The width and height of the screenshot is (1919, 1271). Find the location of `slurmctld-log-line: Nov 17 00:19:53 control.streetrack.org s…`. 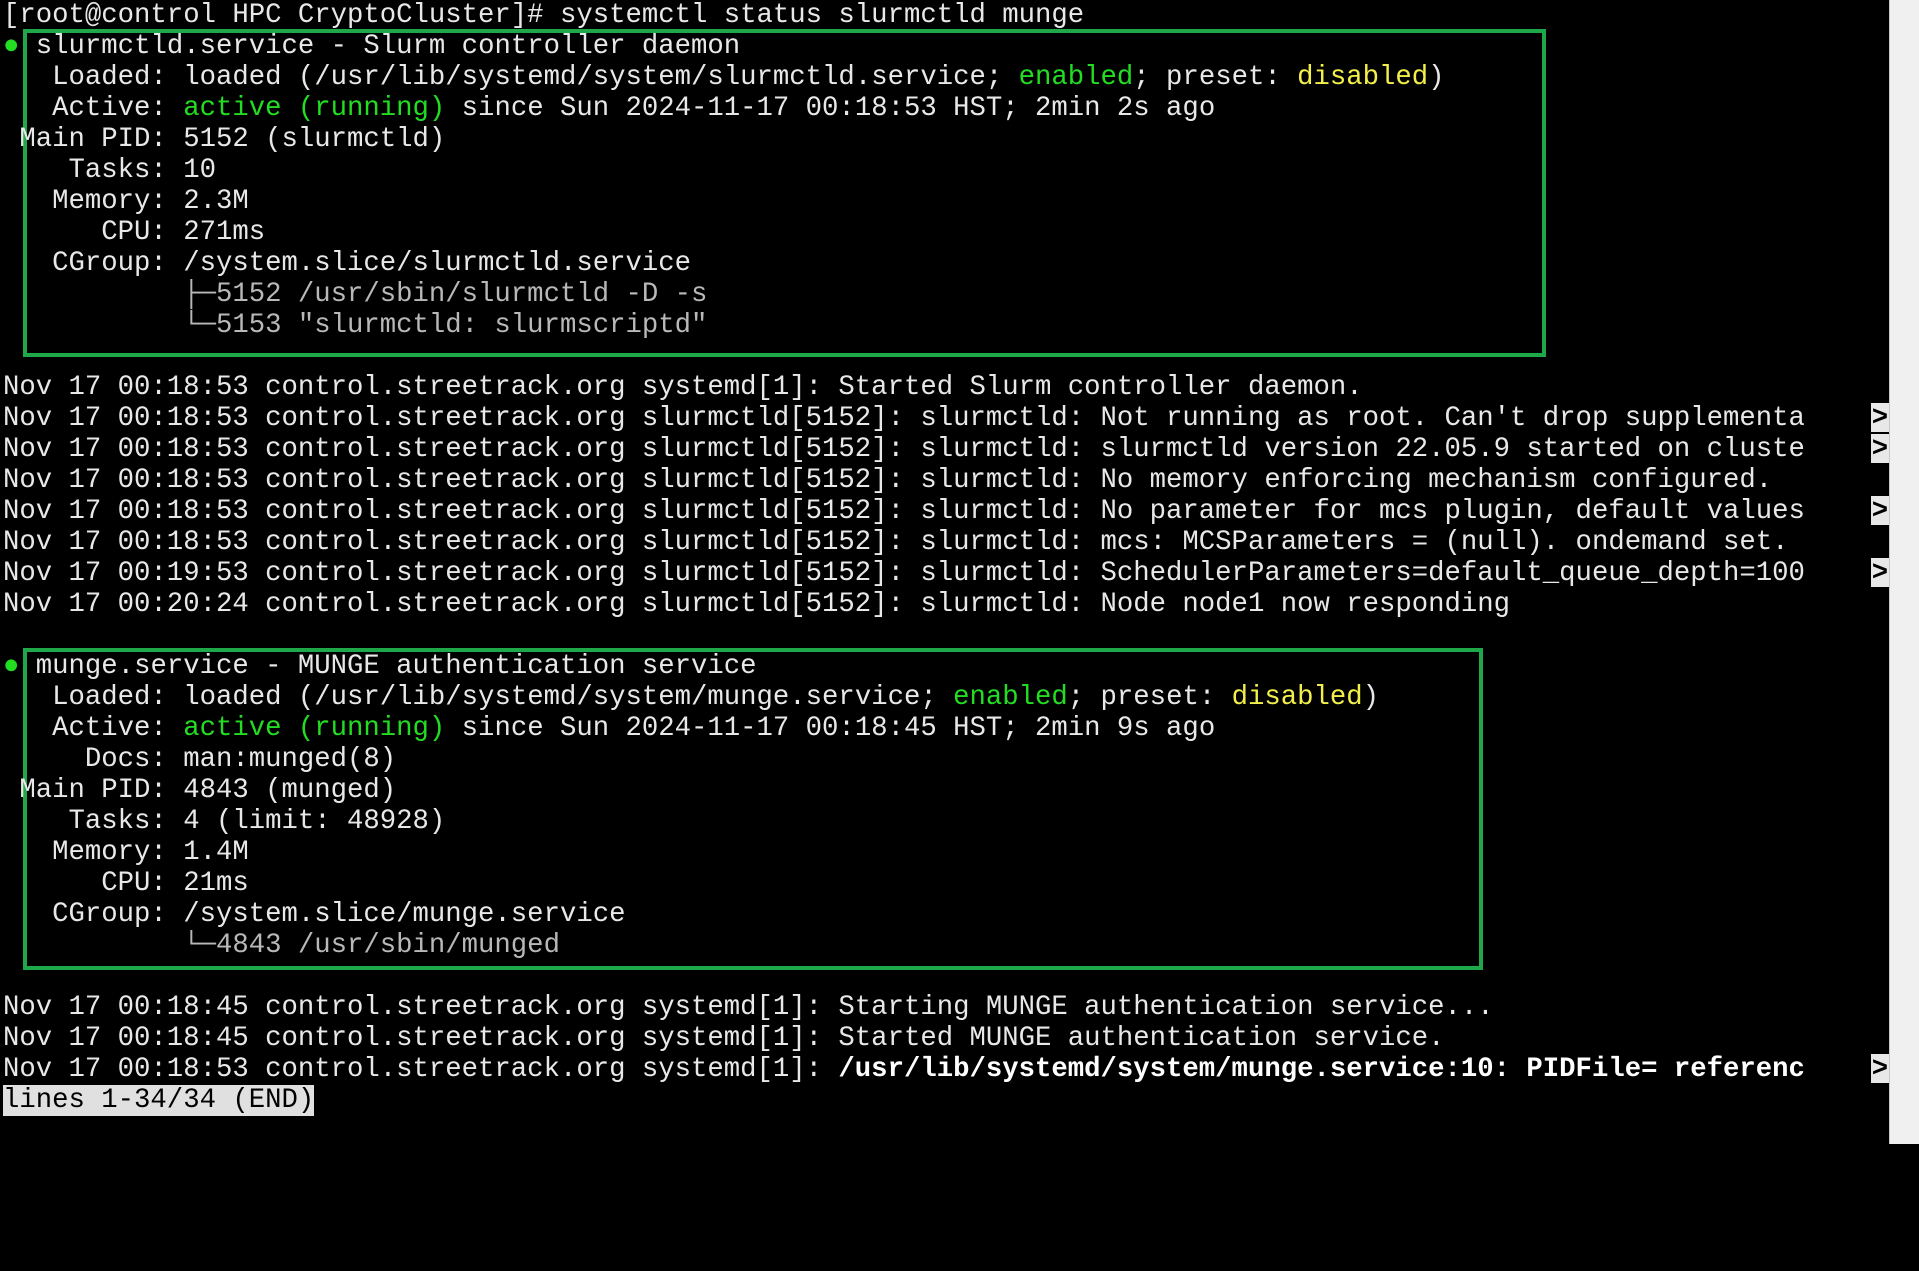

slurmctld-log-line: Nov 17 00:19:53 control.streetrack.org s… is located at coordinates (946, 573).